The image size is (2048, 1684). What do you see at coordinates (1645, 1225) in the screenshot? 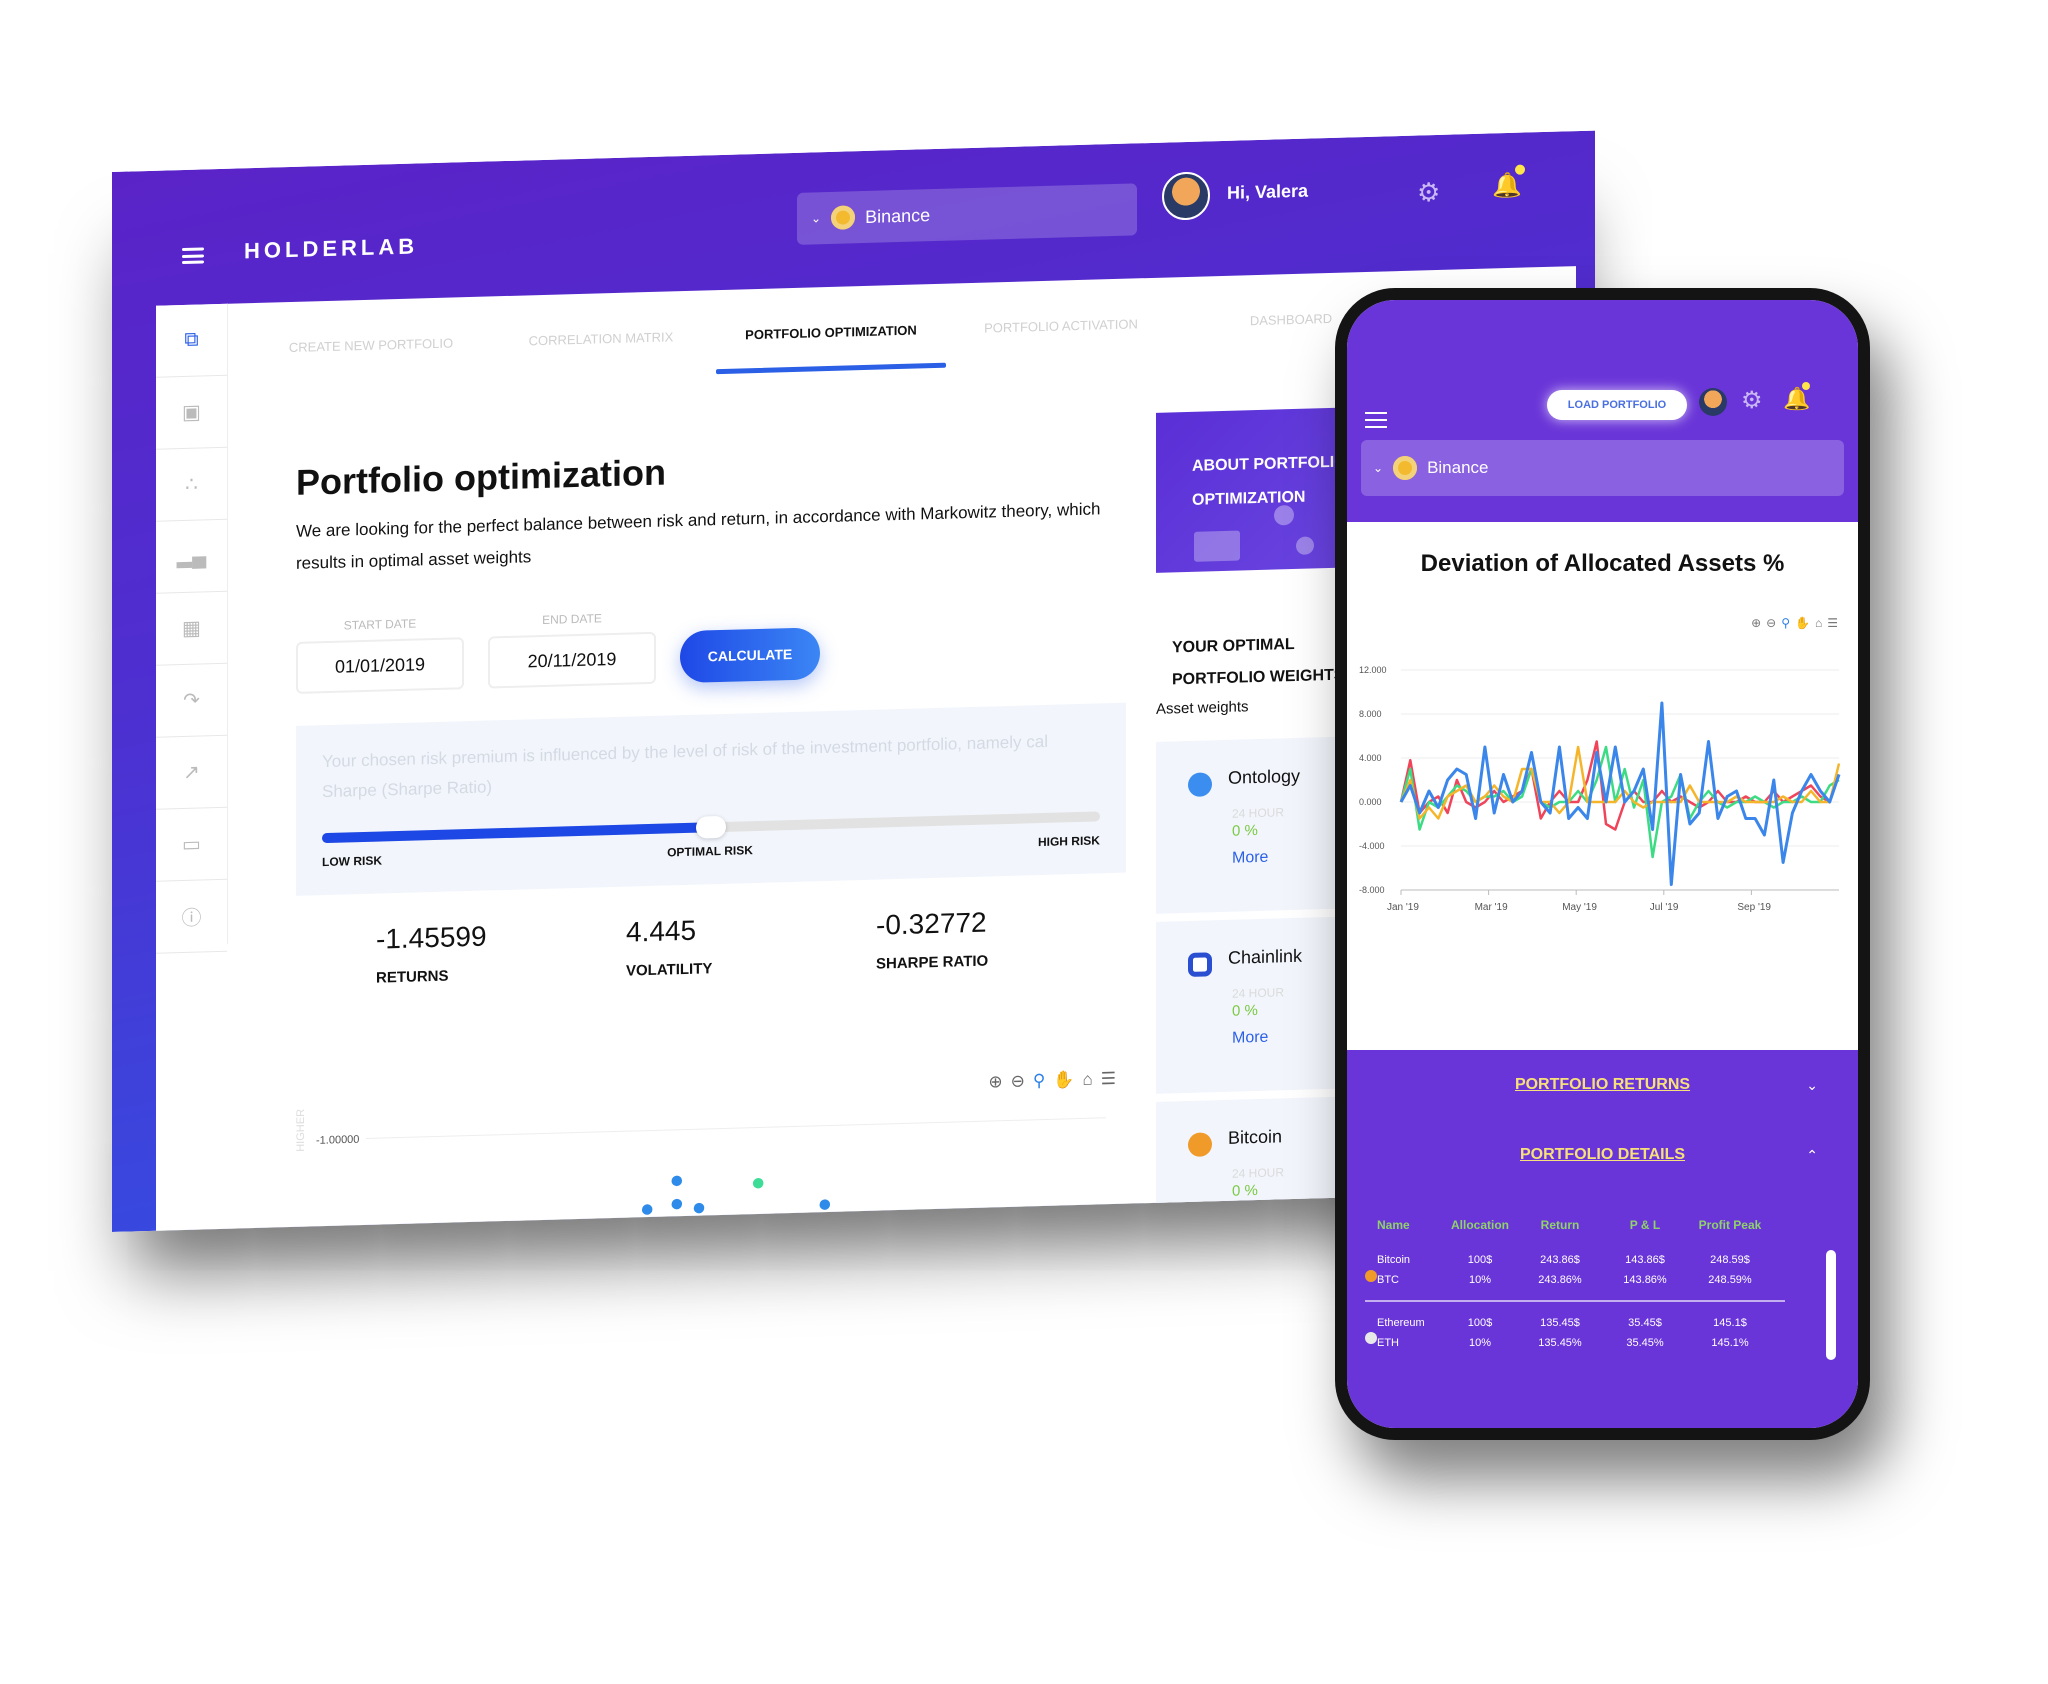
I see `col-pl: P & L` at bounding box center [1645, 1225].